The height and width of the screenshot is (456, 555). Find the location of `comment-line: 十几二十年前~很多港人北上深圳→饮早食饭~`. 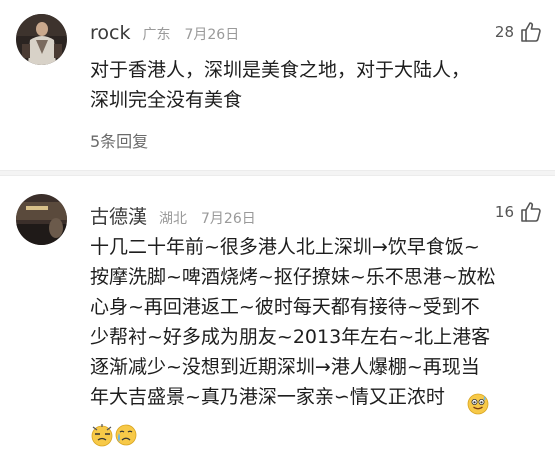

comment-line: 十几二十年前~很多港人北上深圳→饮早食饭~ is located at coordinates (285, 247).